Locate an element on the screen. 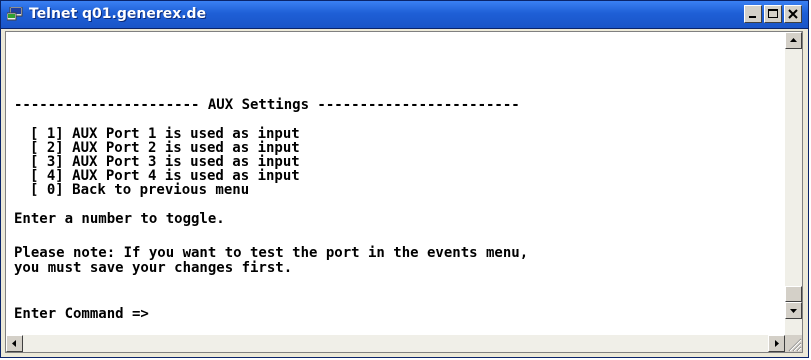 The width and height of the screenshot is (811, 360). menu-item: [ 0] Back to previous menu is located at coordinates (140, 190).